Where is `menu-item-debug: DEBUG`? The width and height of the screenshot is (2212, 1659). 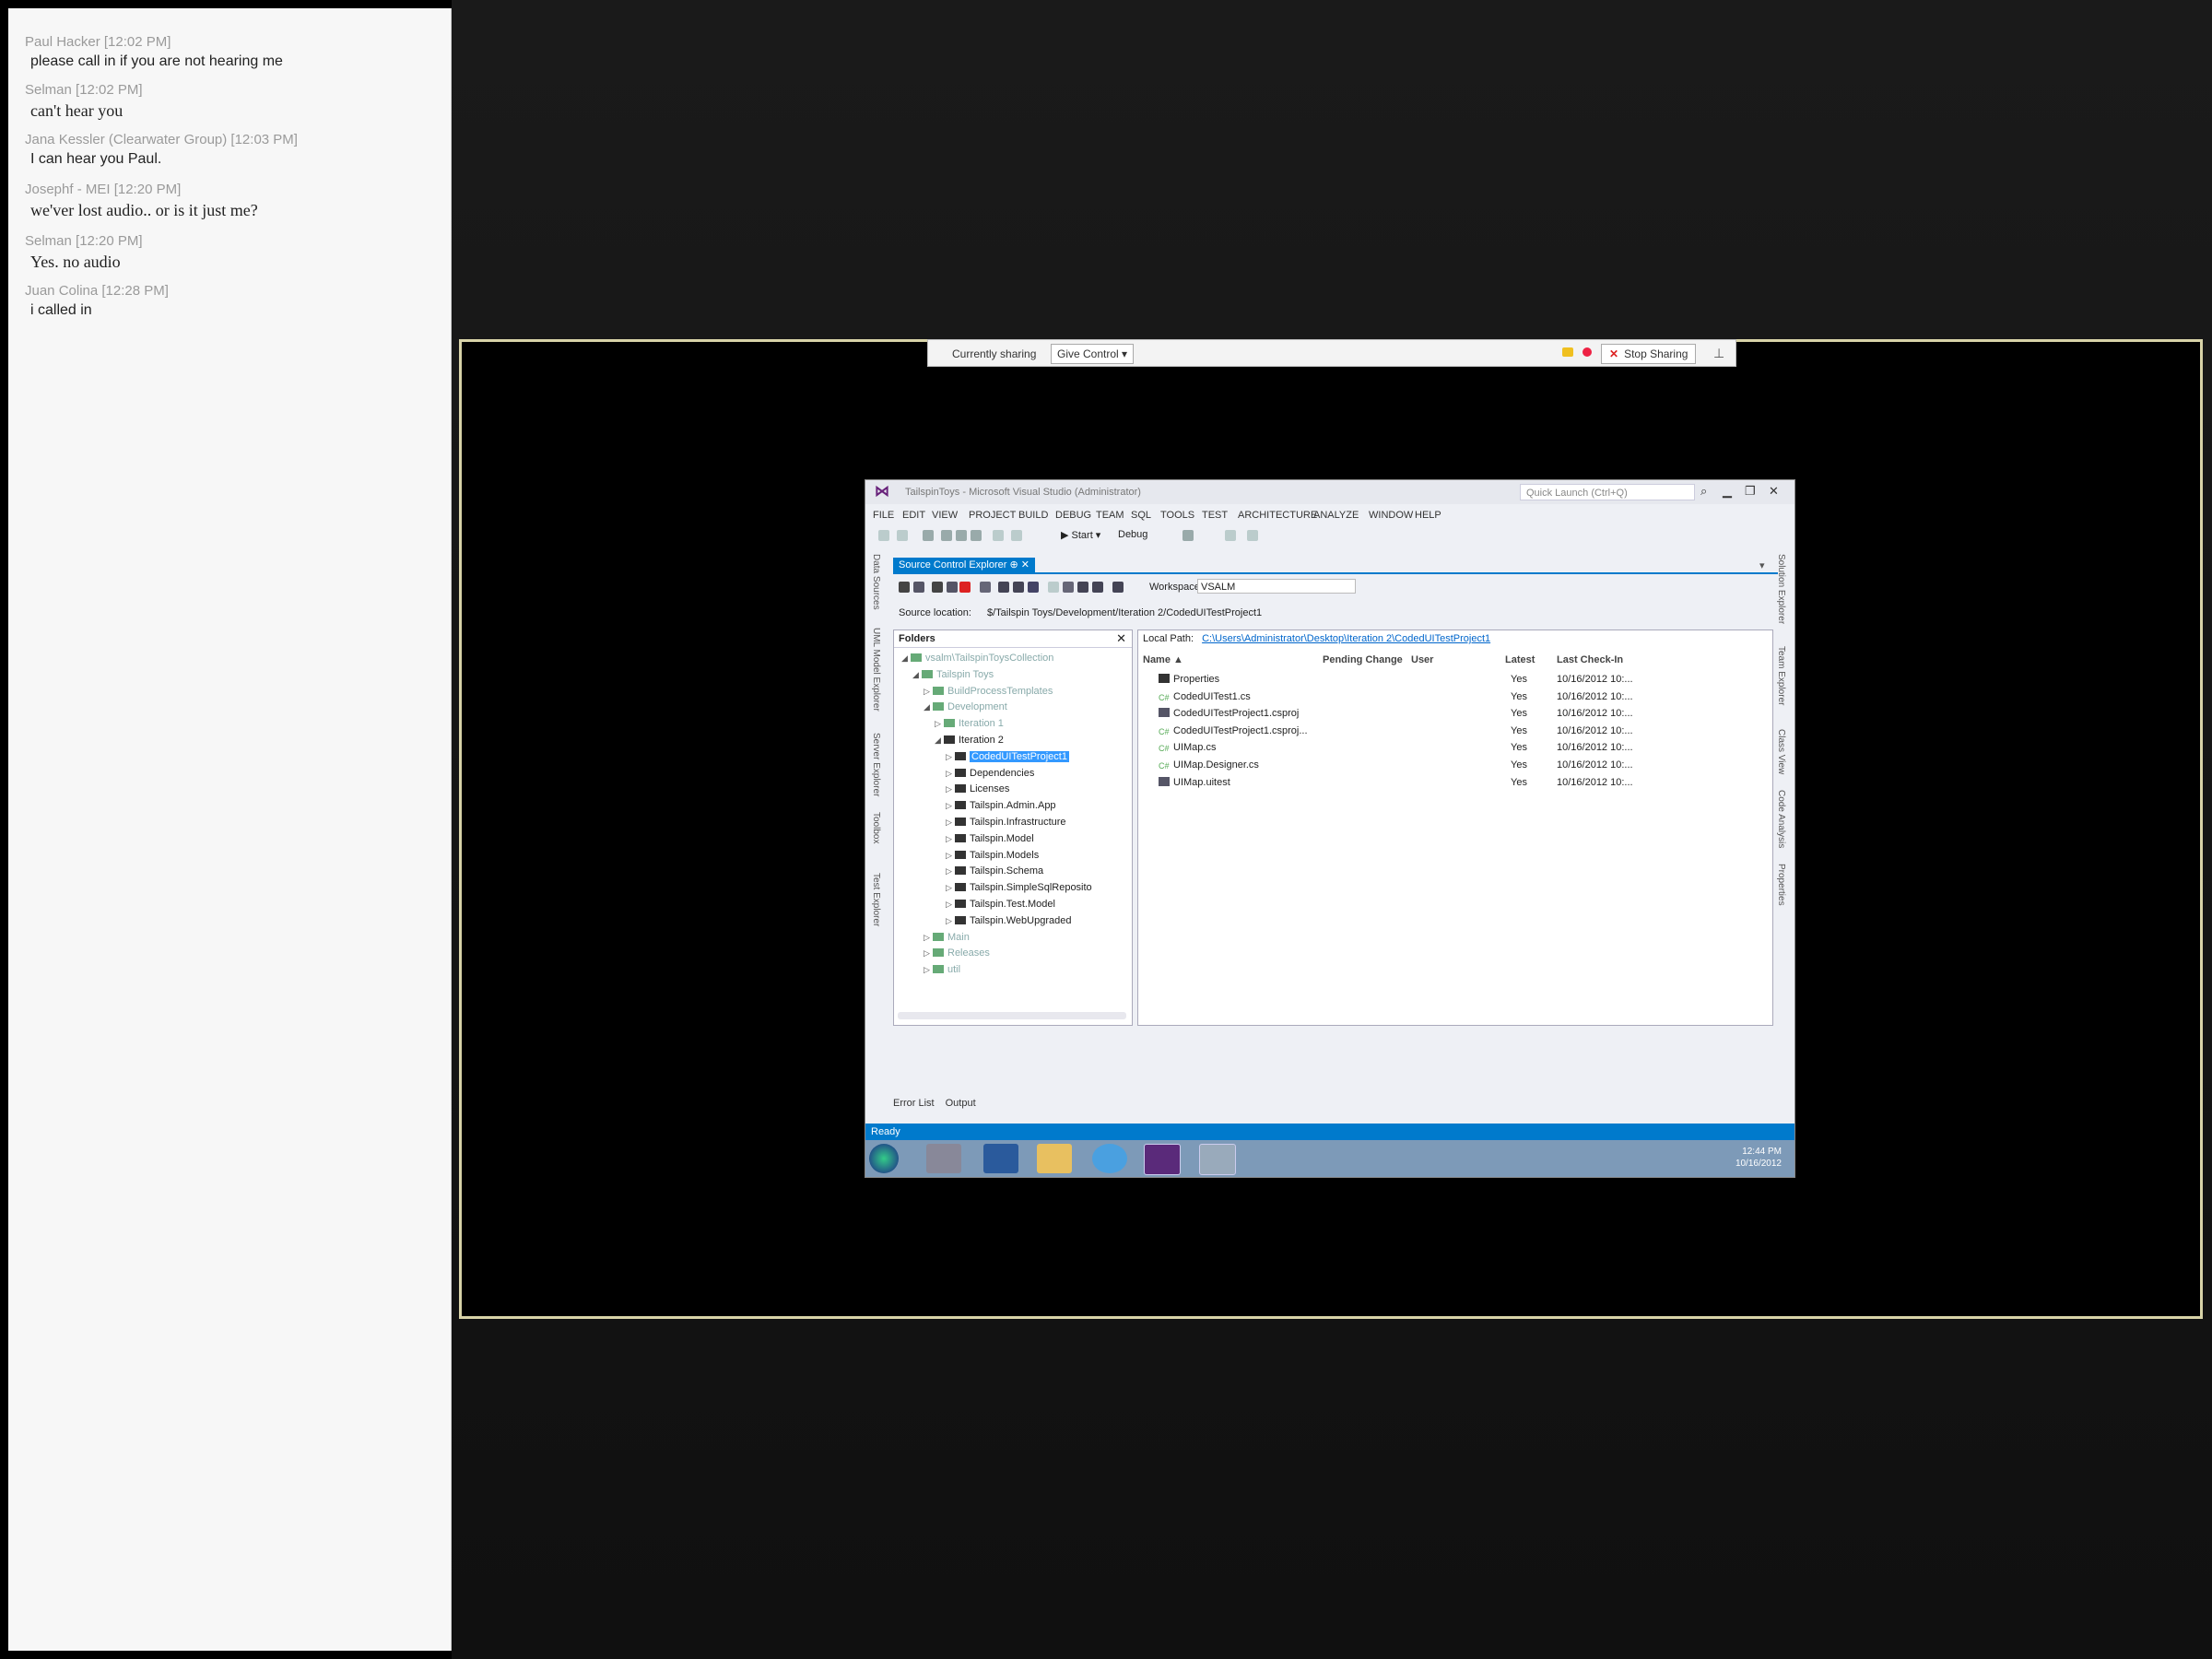 menu-item-debug: DEBUG is located at coordinates (1073, 515).